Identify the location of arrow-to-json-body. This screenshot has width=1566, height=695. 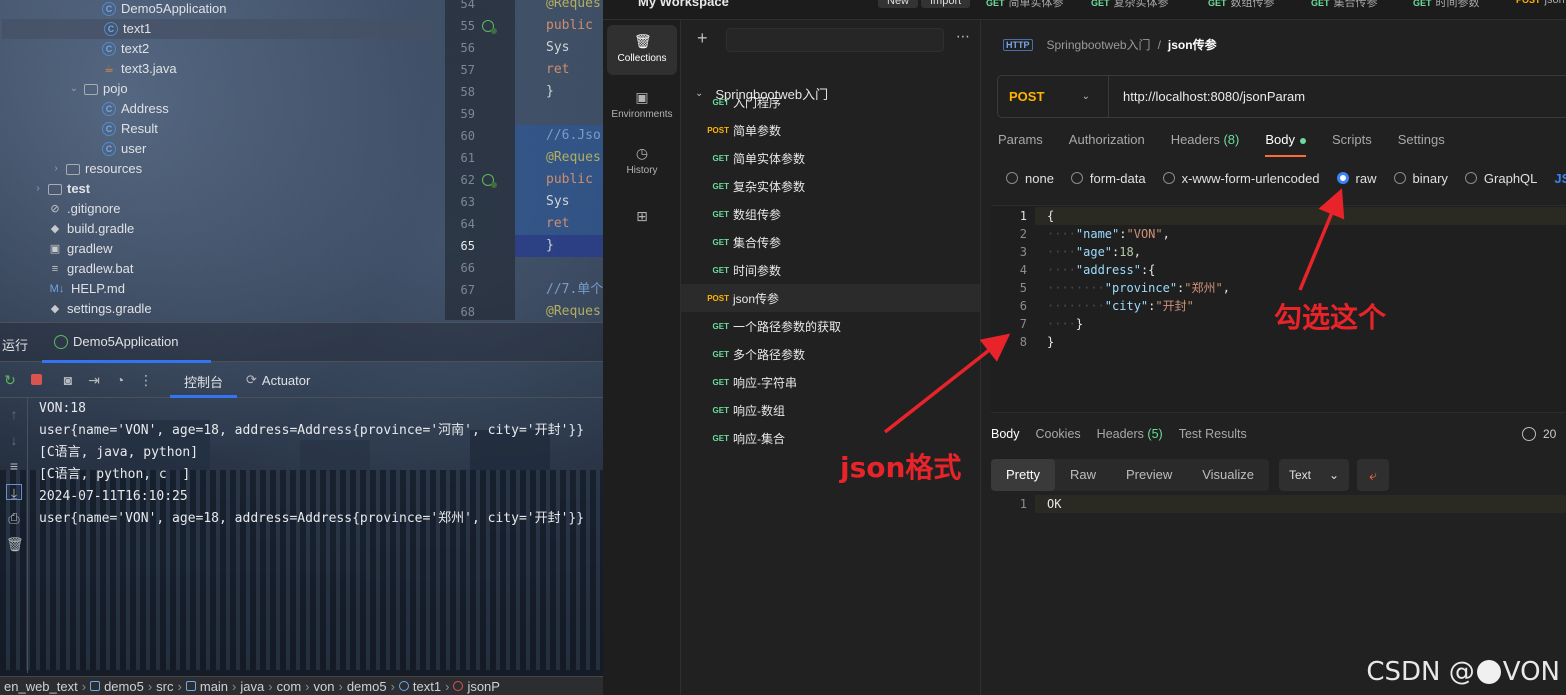
(947, 383).